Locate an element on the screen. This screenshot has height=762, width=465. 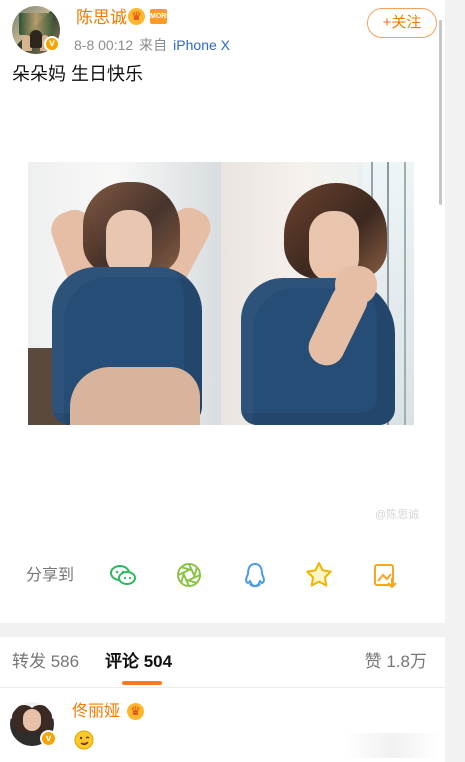
author-name: 陈思诚 is located at coordinates (101, 18).